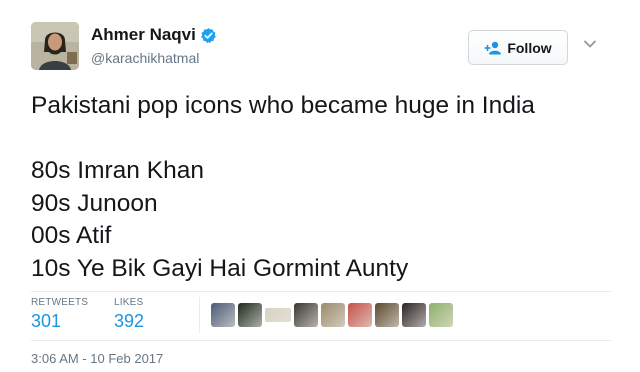 The image size is (640, 372). What do you see at coordinates (220, 268) in the screenshot?
I see `tweet-line: 10s Ye Bik Gayi Hai Gormint Aunty` at bounding box center [220, 268].